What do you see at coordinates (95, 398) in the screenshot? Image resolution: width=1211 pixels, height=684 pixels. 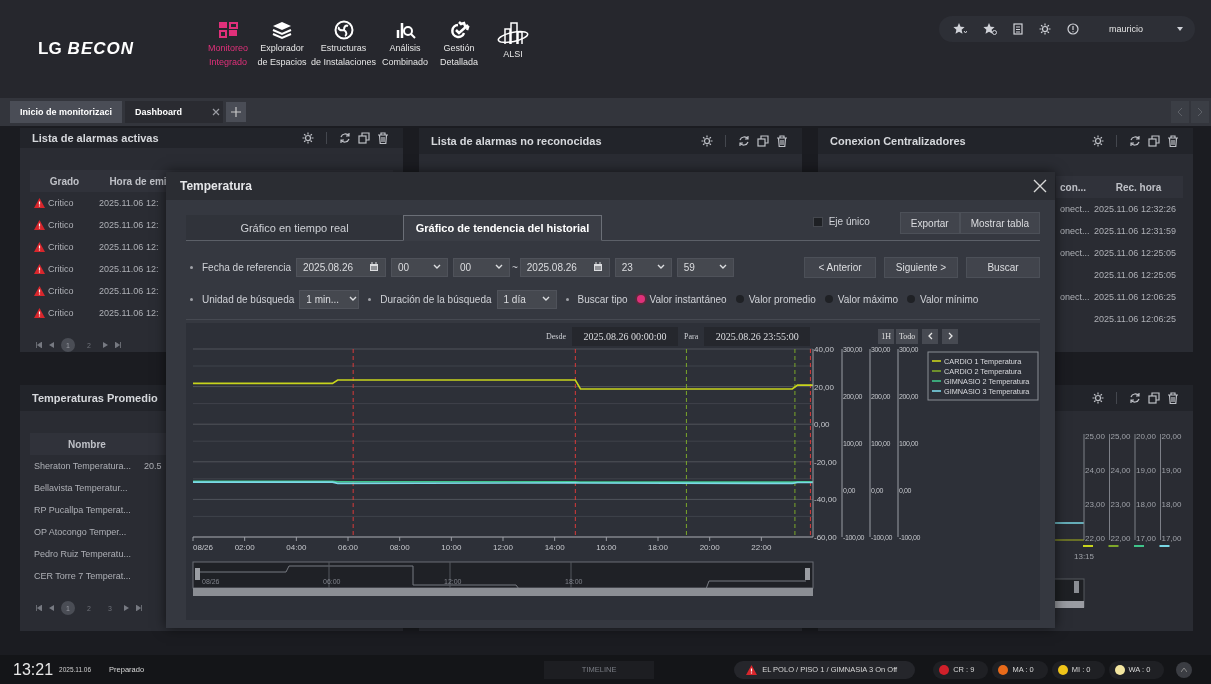 I see `panel-title: Temperaturas Promedio` at bounding box center [95, 398].